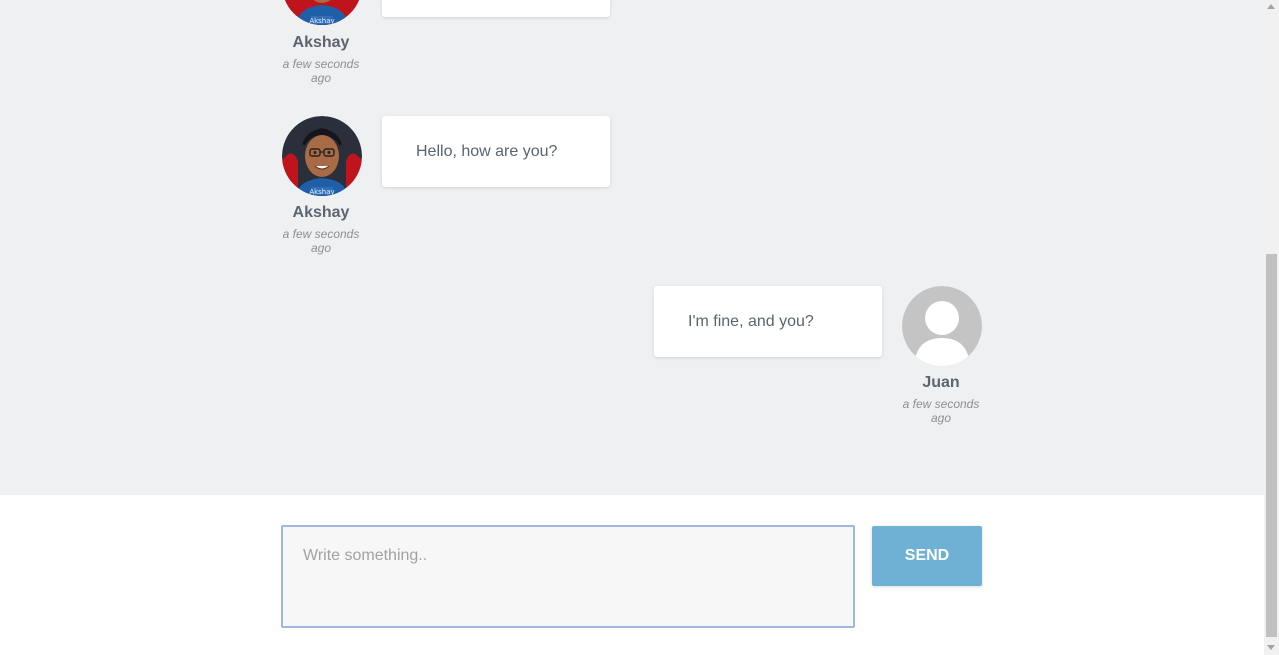 The image size is (1279, 655). I want to click on scrollbar-thumb, so click(1271, 445).